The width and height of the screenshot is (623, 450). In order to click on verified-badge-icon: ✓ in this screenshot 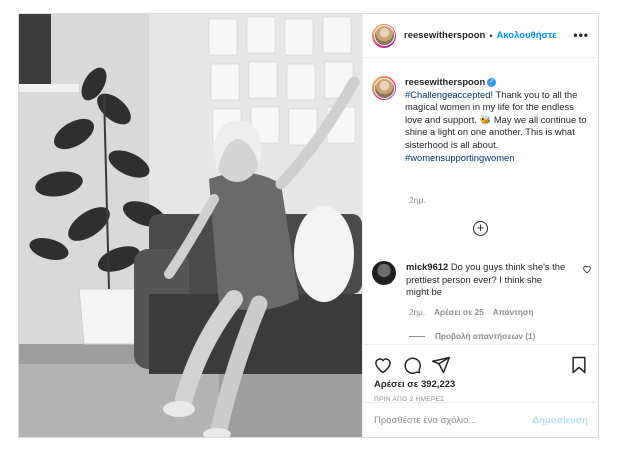, I will do `click(492, 83)`.